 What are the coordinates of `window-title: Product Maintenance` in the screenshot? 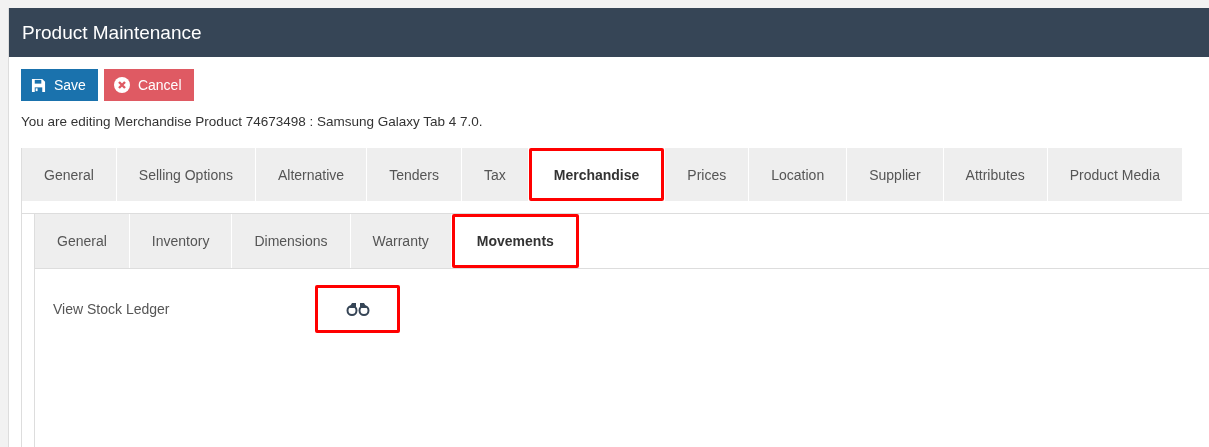 It's located at (609, 32).